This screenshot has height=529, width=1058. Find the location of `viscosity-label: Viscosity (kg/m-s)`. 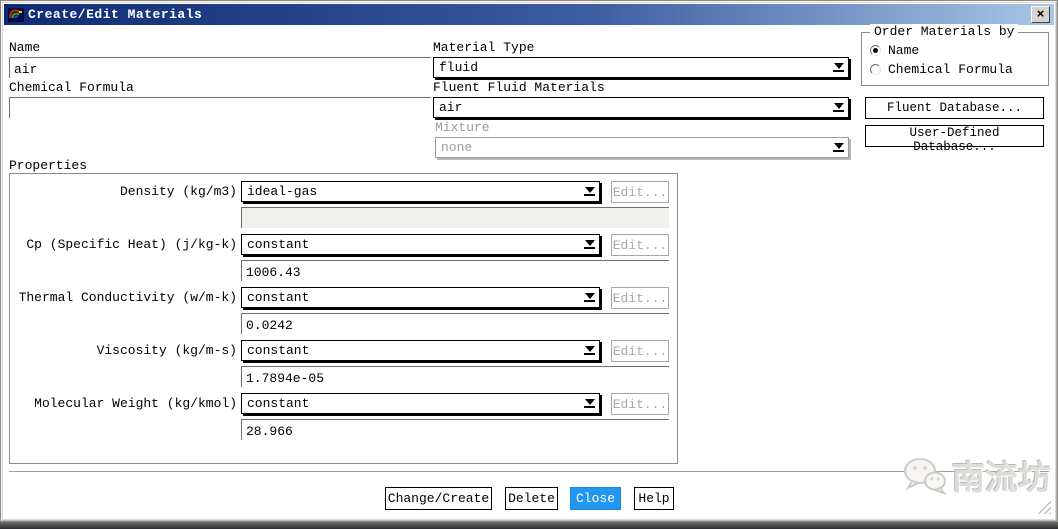

viscosity-label: Viscosity (kg/m-s) is located at coordinates (166, 350).